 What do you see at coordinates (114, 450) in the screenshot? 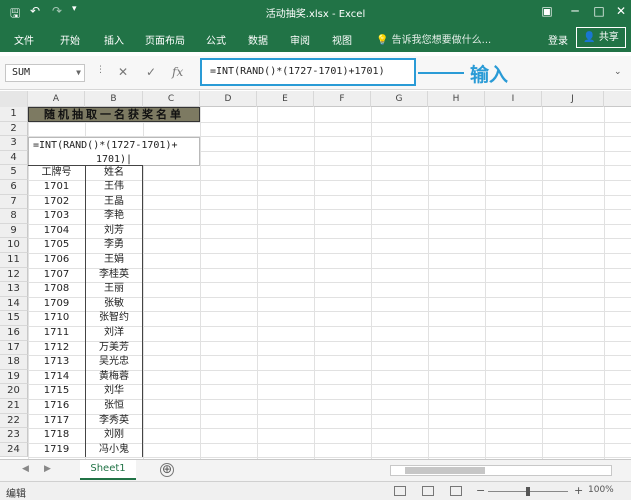
I see `cell-employee-name: 冯小鬼` at bounding box center [114, 450].